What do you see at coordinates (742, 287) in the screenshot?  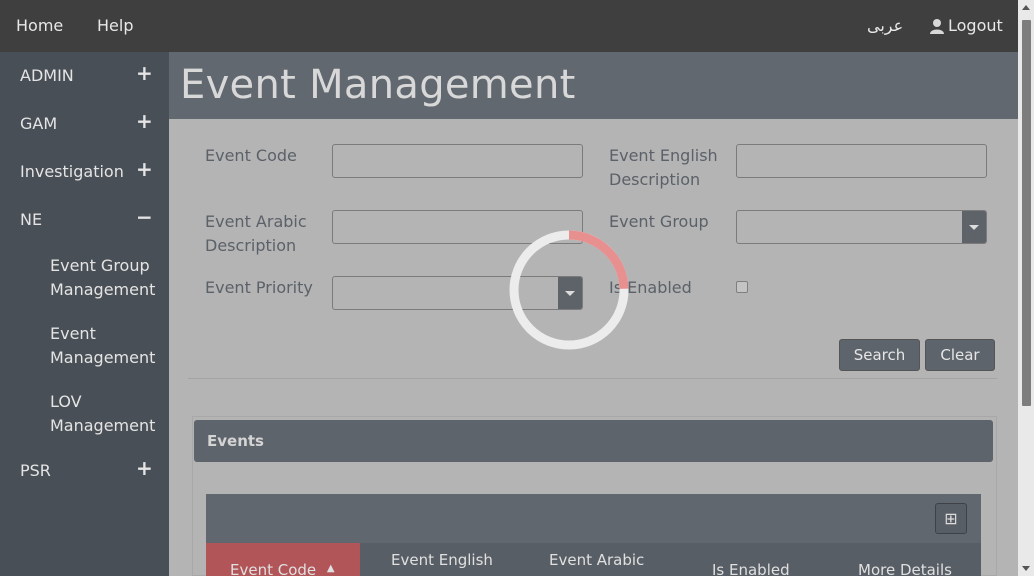 I see `is-enabled-checkbox` at bounding box center [742, 287].